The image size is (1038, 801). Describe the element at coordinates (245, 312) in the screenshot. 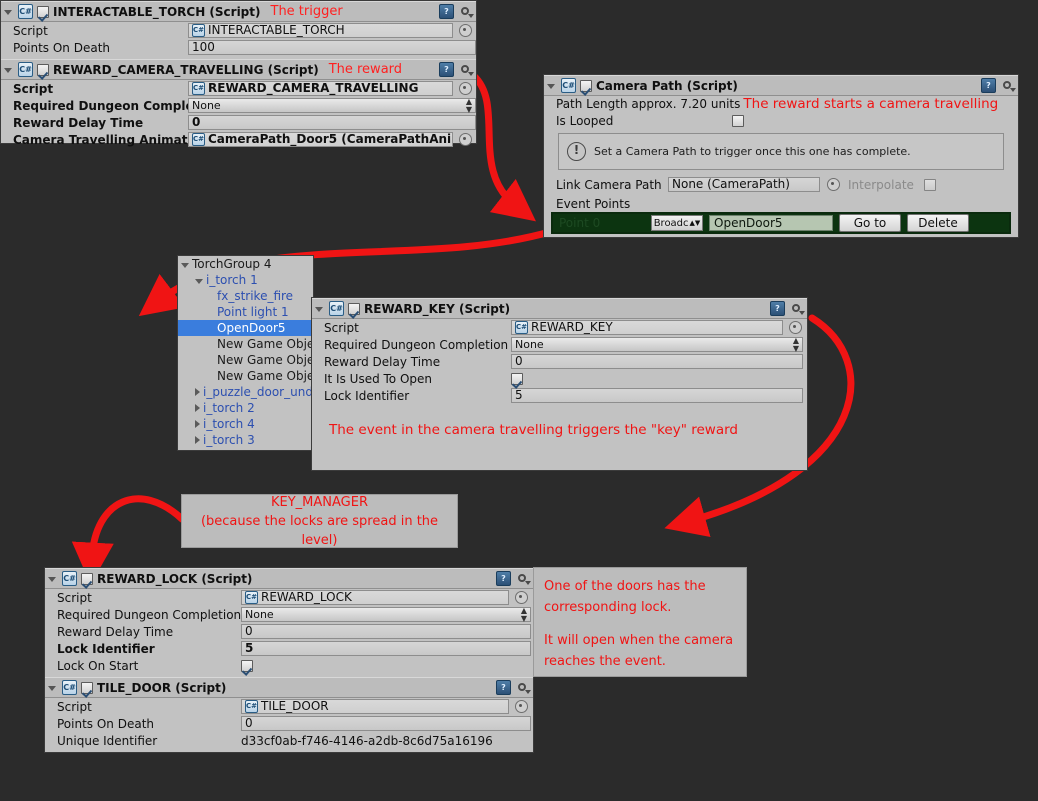

I see `hierarchy-item: Point light 1` at that location.